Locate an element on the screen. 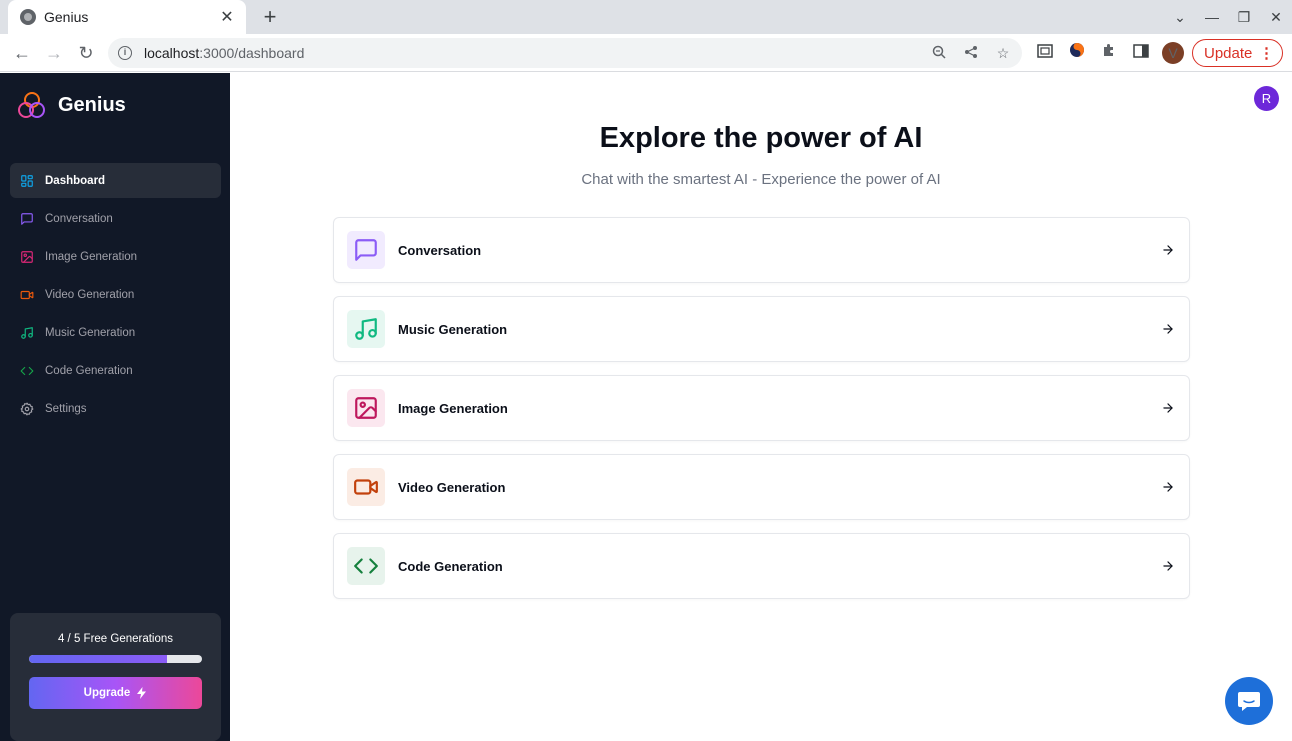 The height and width of the screenshot is (741, 1292). reload-icon: ↻ is located at coordinates (86, 53).